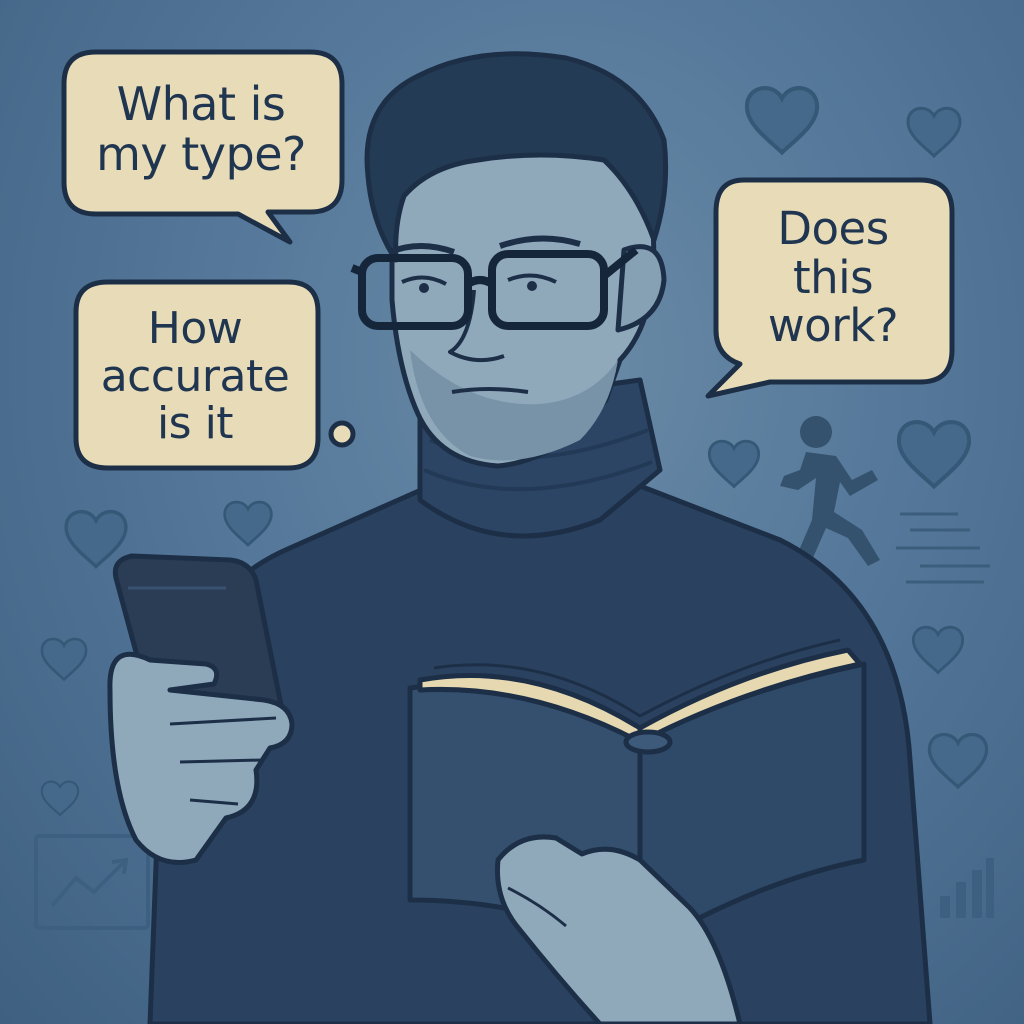  What do you see at coordinates (967, 888) in the screenshot?
I see `bar-chart-icon` at bounding box center [967, 888].